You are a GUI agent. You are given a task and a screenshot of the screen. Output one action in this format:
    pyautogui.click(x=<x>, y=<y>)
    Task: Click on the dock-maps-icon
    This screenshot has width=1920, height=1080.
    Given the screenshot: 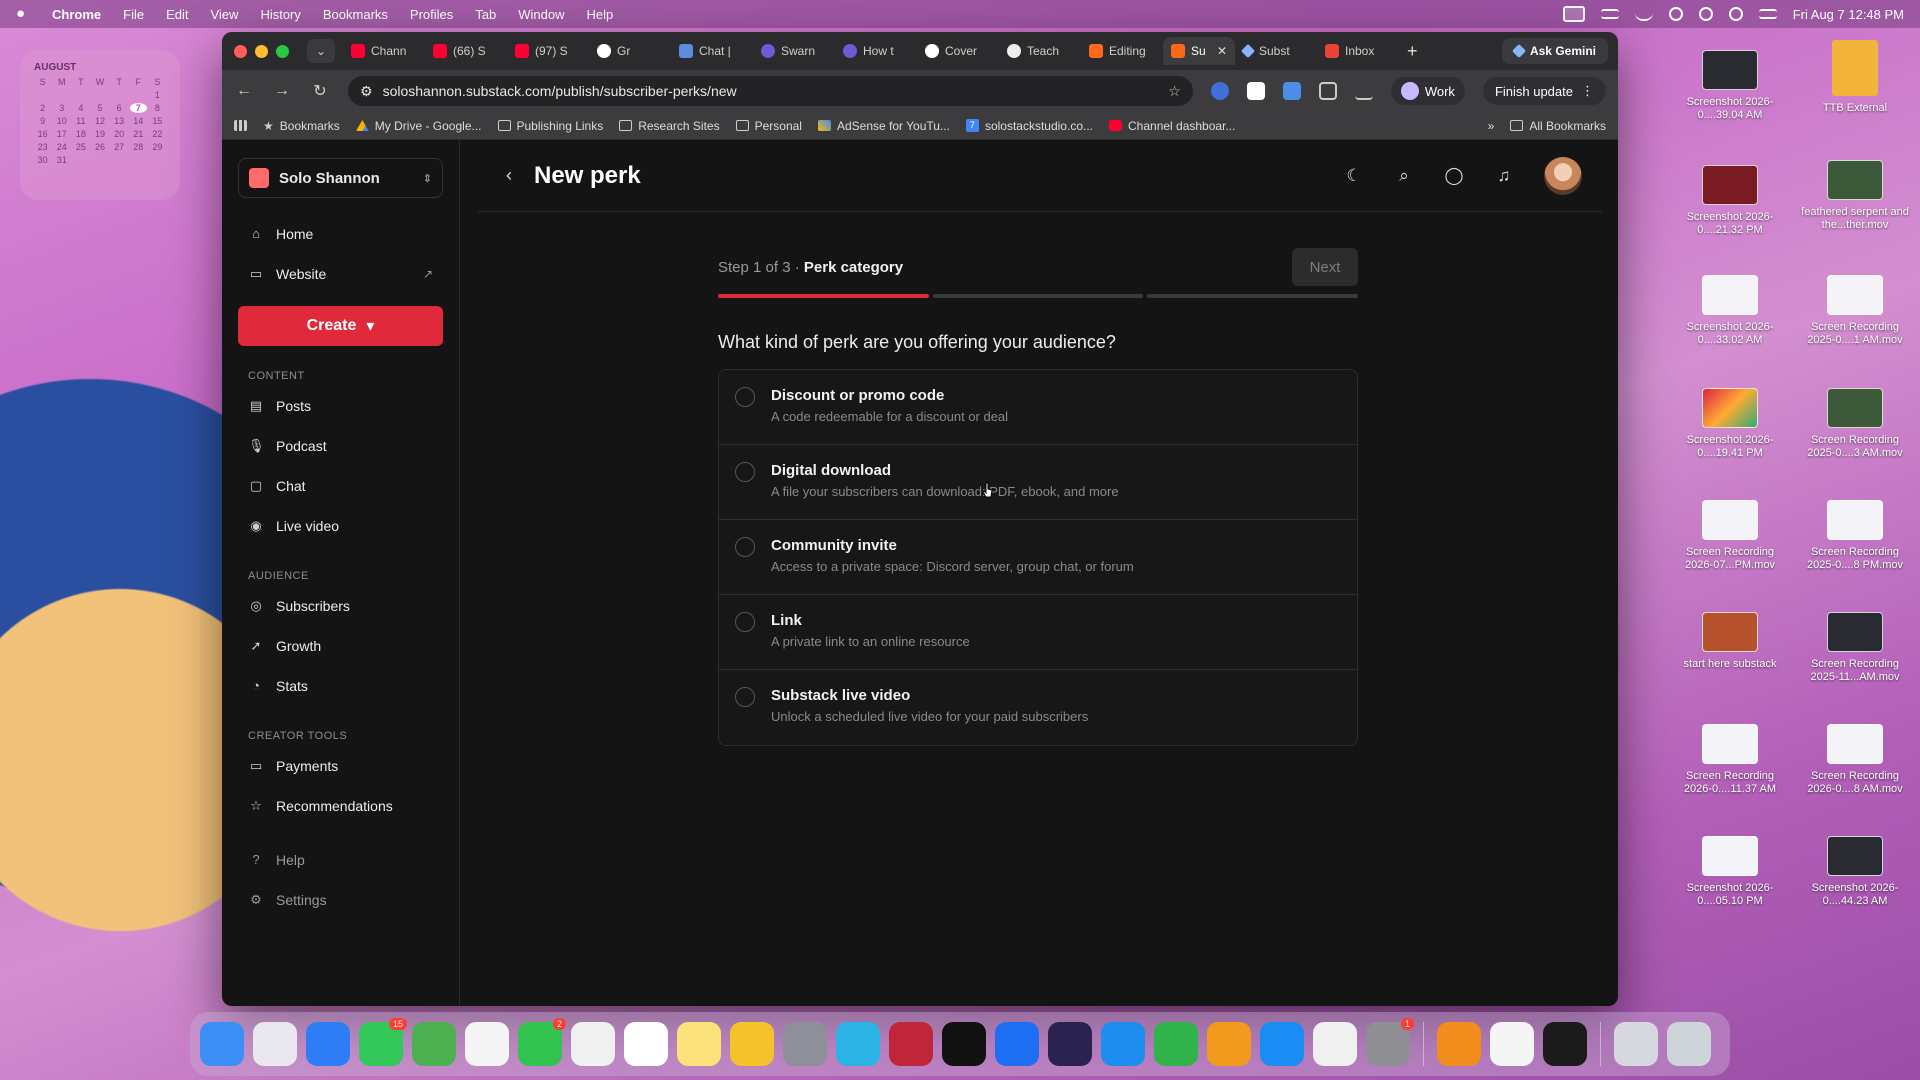 What is the action you would take?
    pyautogui.click(x=434, y=1044)
    